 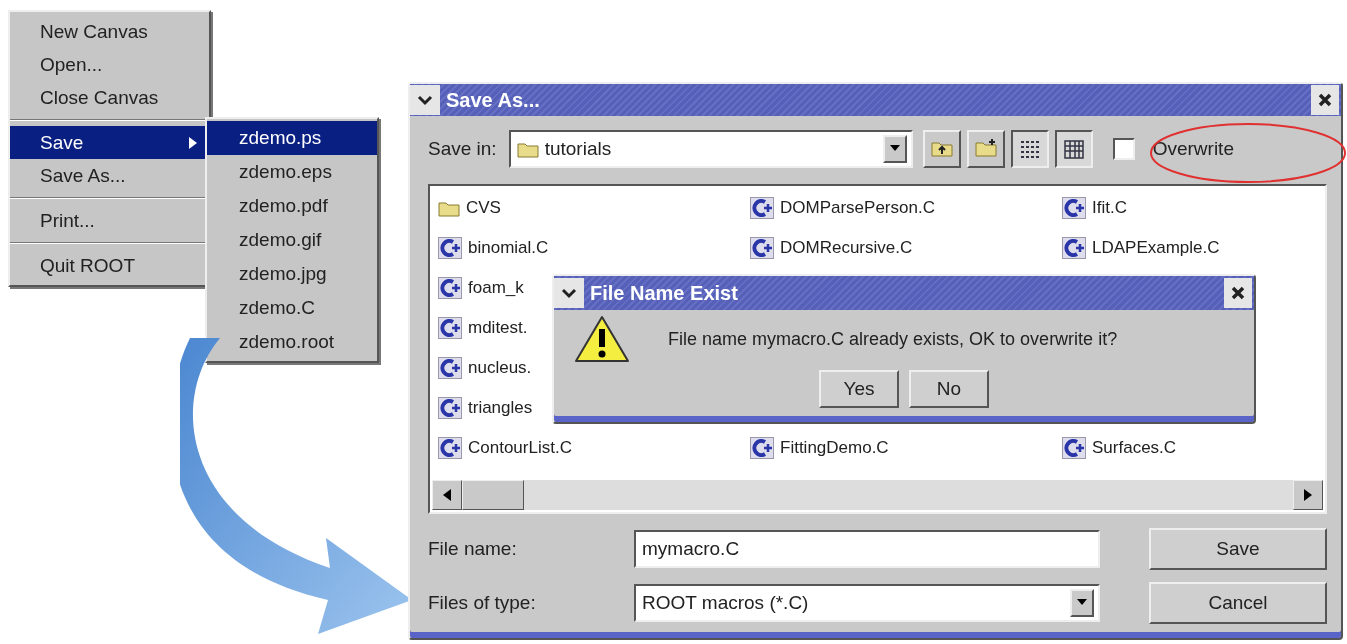 What do you see at coordinates (578, 149) in the screenshot?
I see `folder-name: tutorials` at bounding box center [578, 149].